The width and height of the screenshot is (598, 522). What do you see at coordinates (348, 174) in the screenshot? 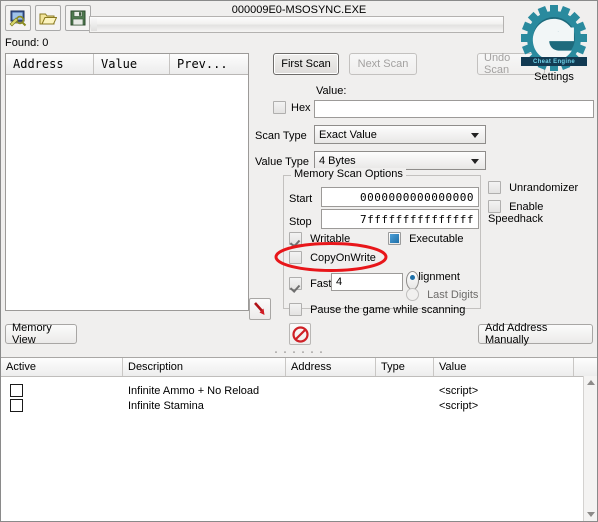
I see `memory-scan-options-title: Memory Scan Options` at bounding box center [348, 174].